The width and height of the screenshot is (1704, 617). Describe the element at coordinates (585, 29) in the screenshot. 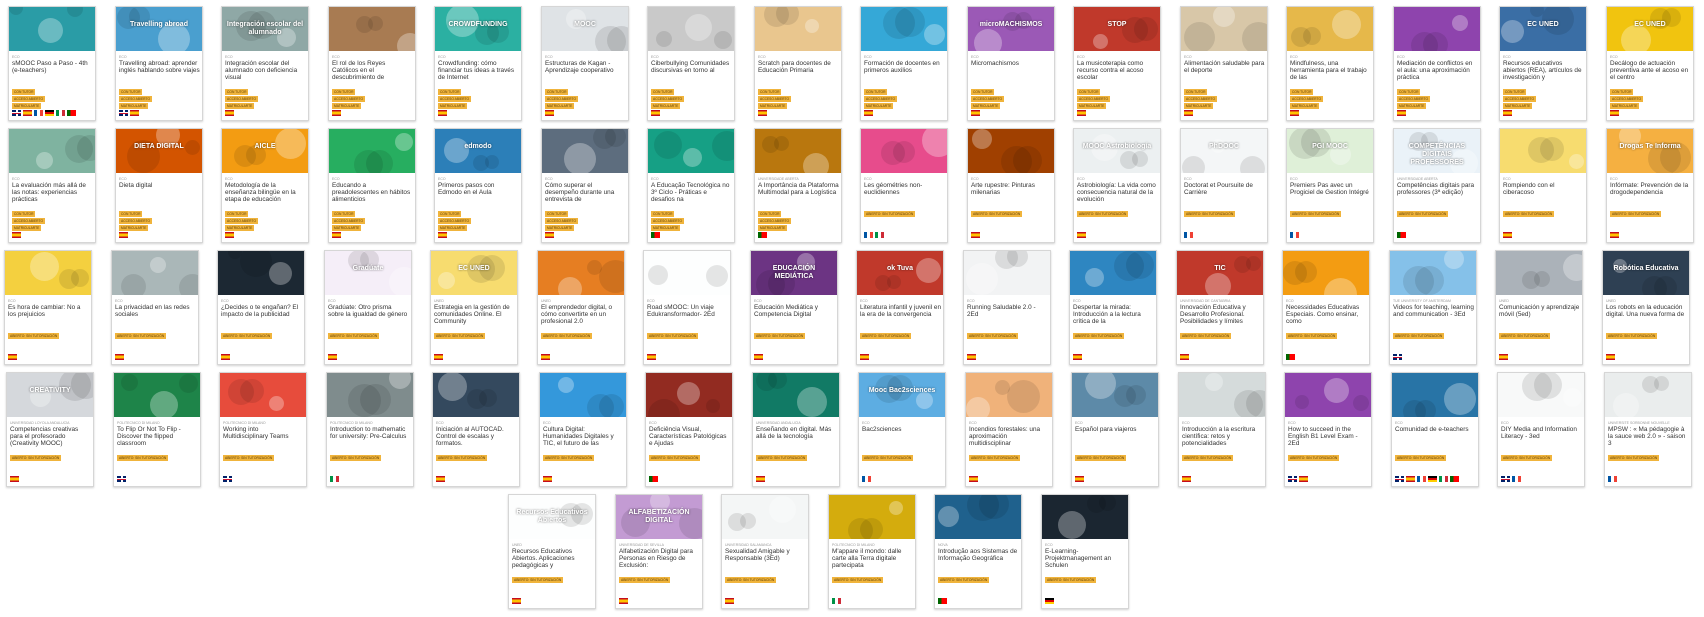

I see `course-thumbnail: MOOC` at that location.